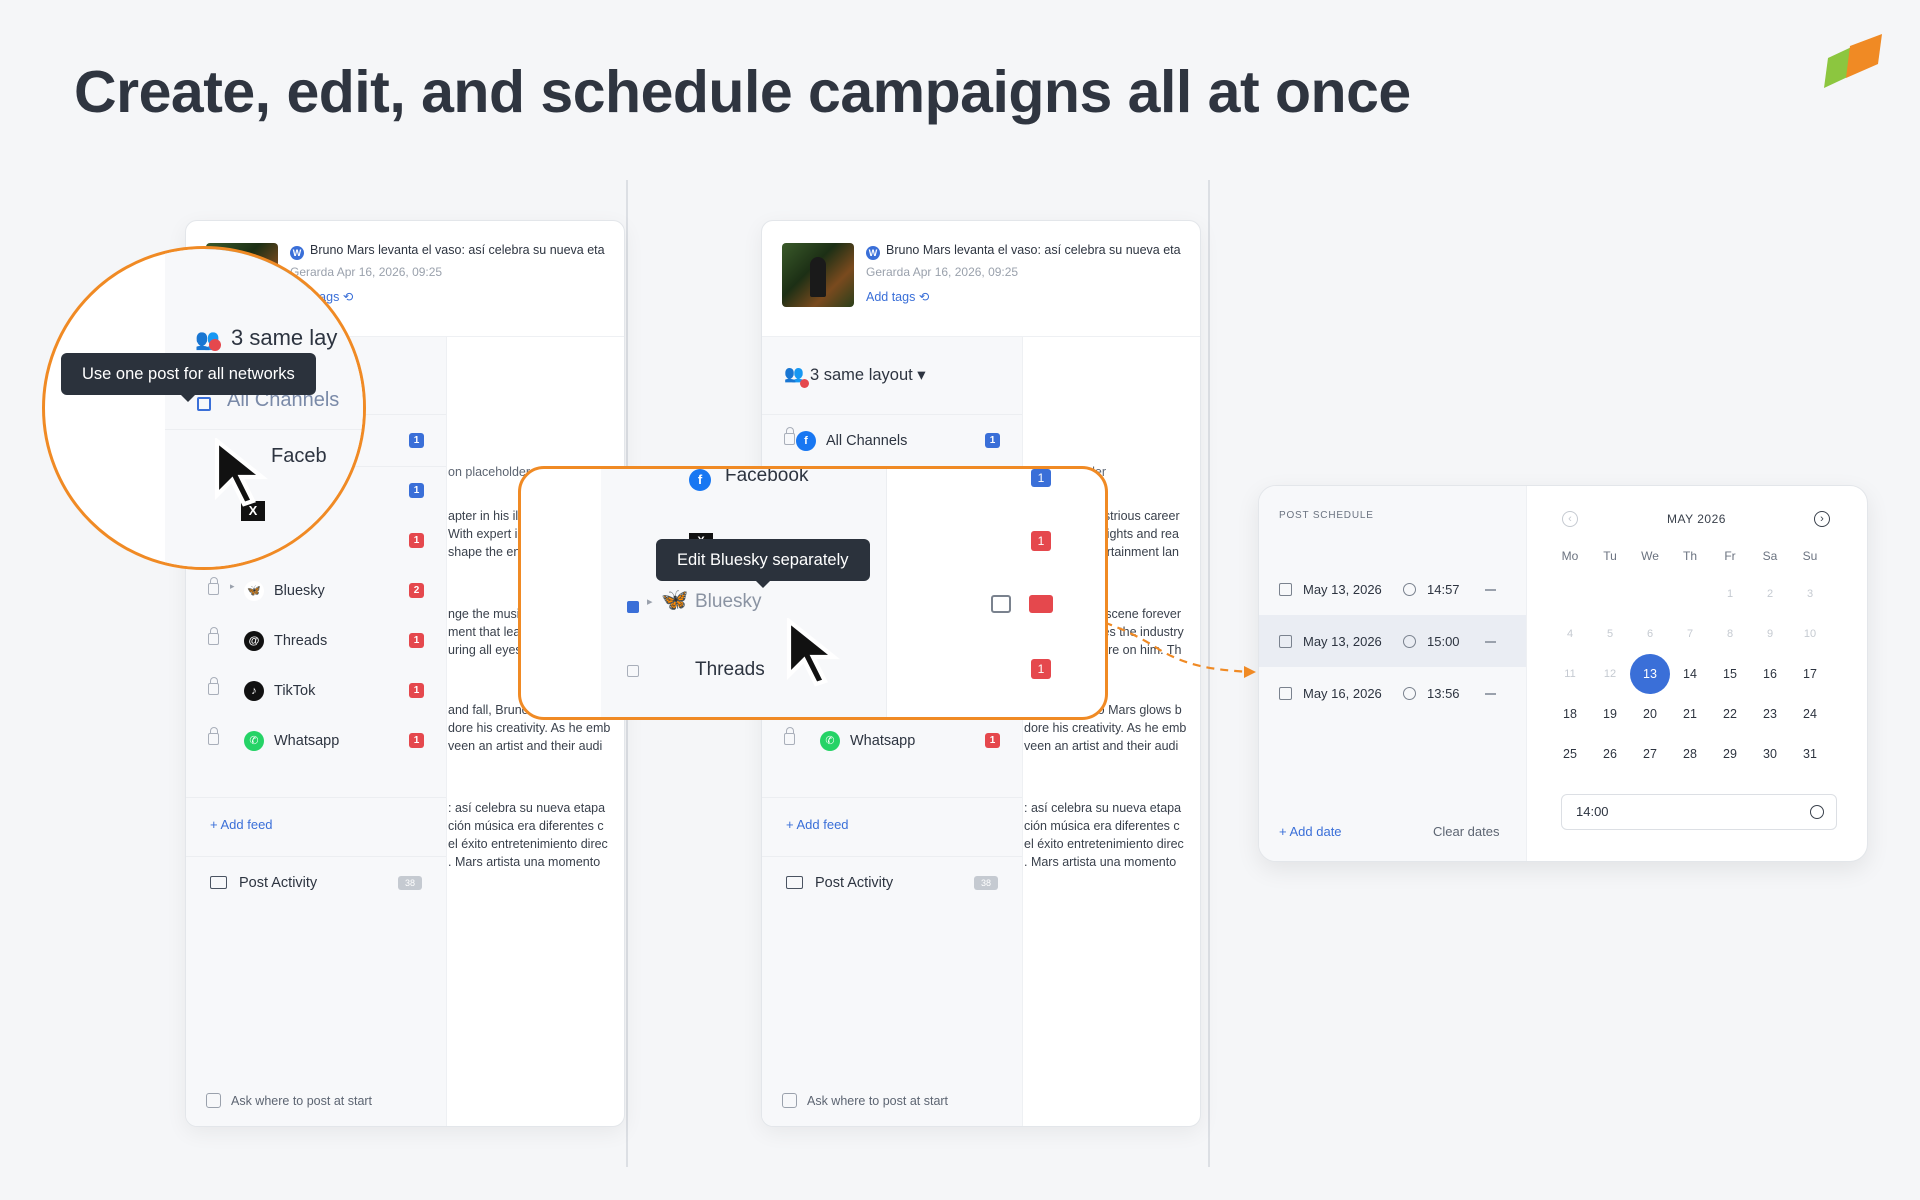 This screenshot has height=1200, width=1920. Describe the element at coordinates (1696, 519) in the screenshot. I see `month-label: MAY 2026` at that location.